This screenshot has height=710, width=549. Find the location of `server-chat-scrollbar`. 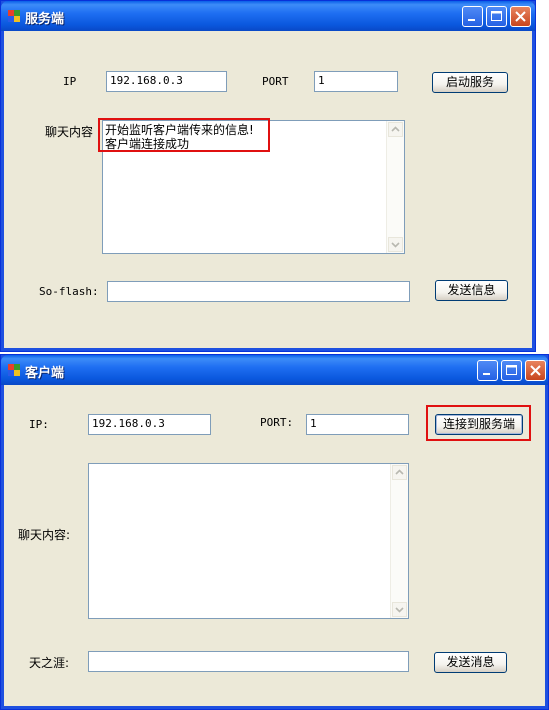

server-chat-scrollbar is located at coordinates (395, 187).